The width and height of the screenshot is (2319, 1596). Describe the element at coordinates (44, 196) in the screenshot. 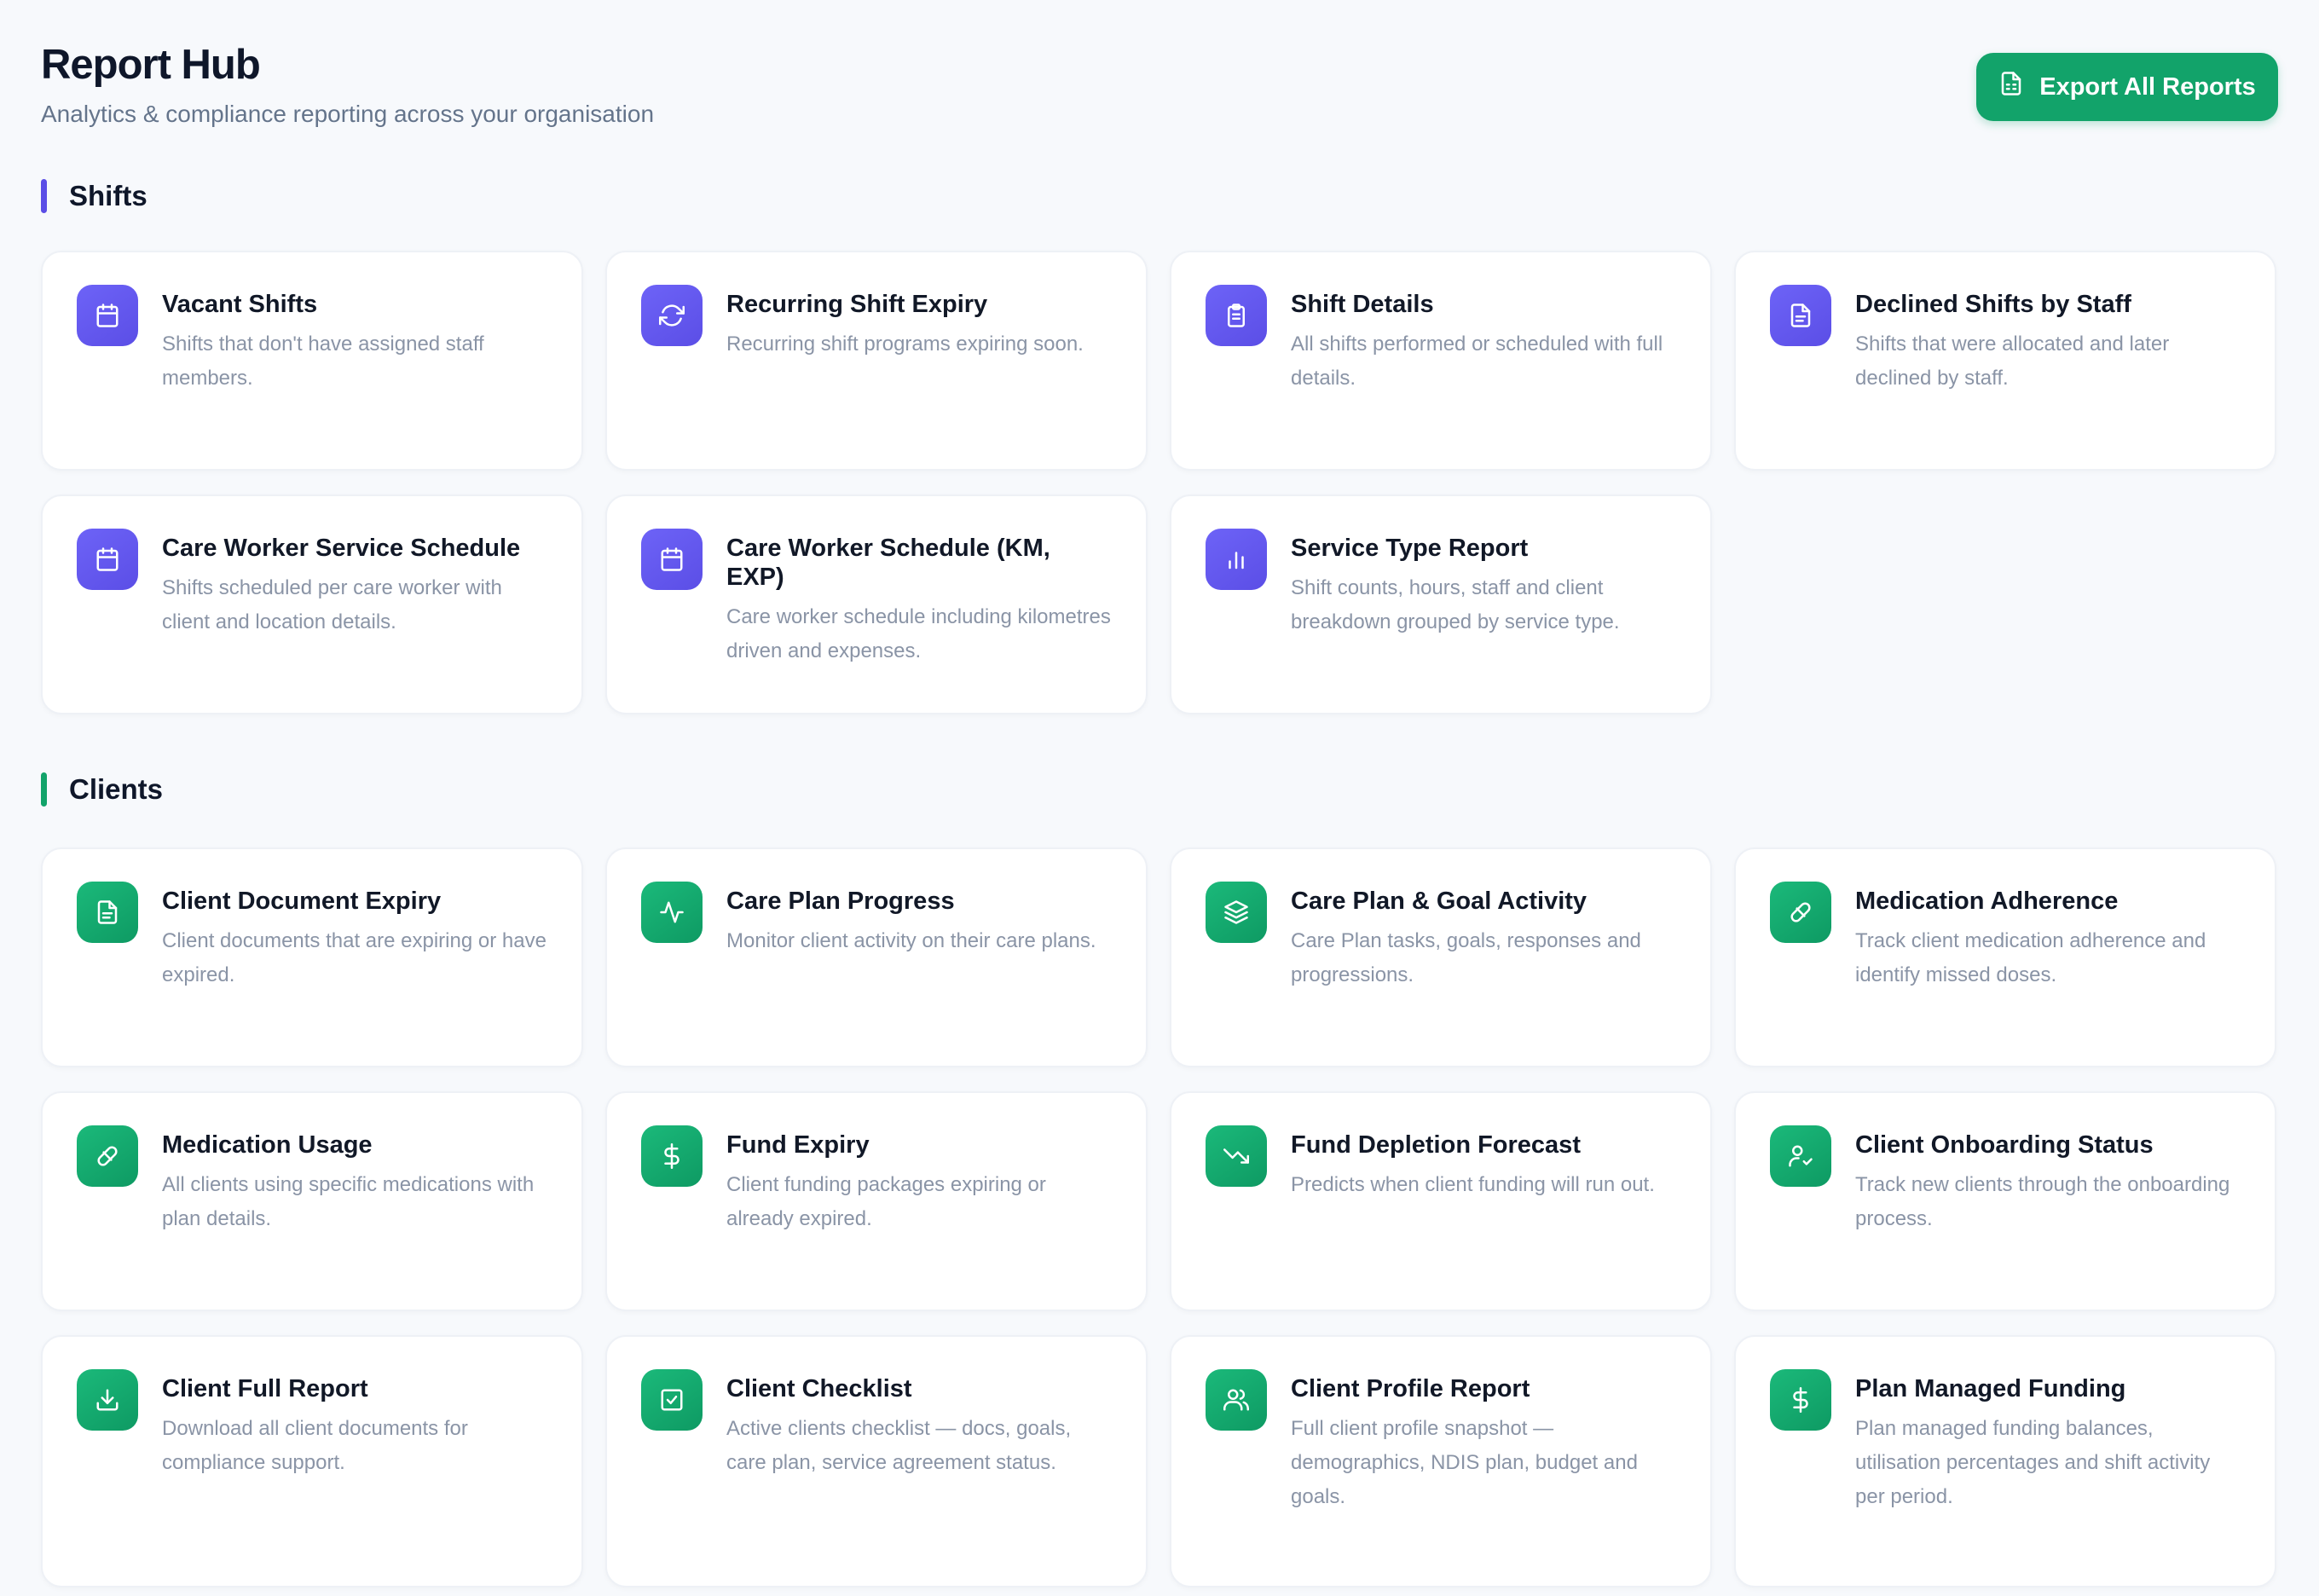

I see `shifts-section-accent-bar` at that location.